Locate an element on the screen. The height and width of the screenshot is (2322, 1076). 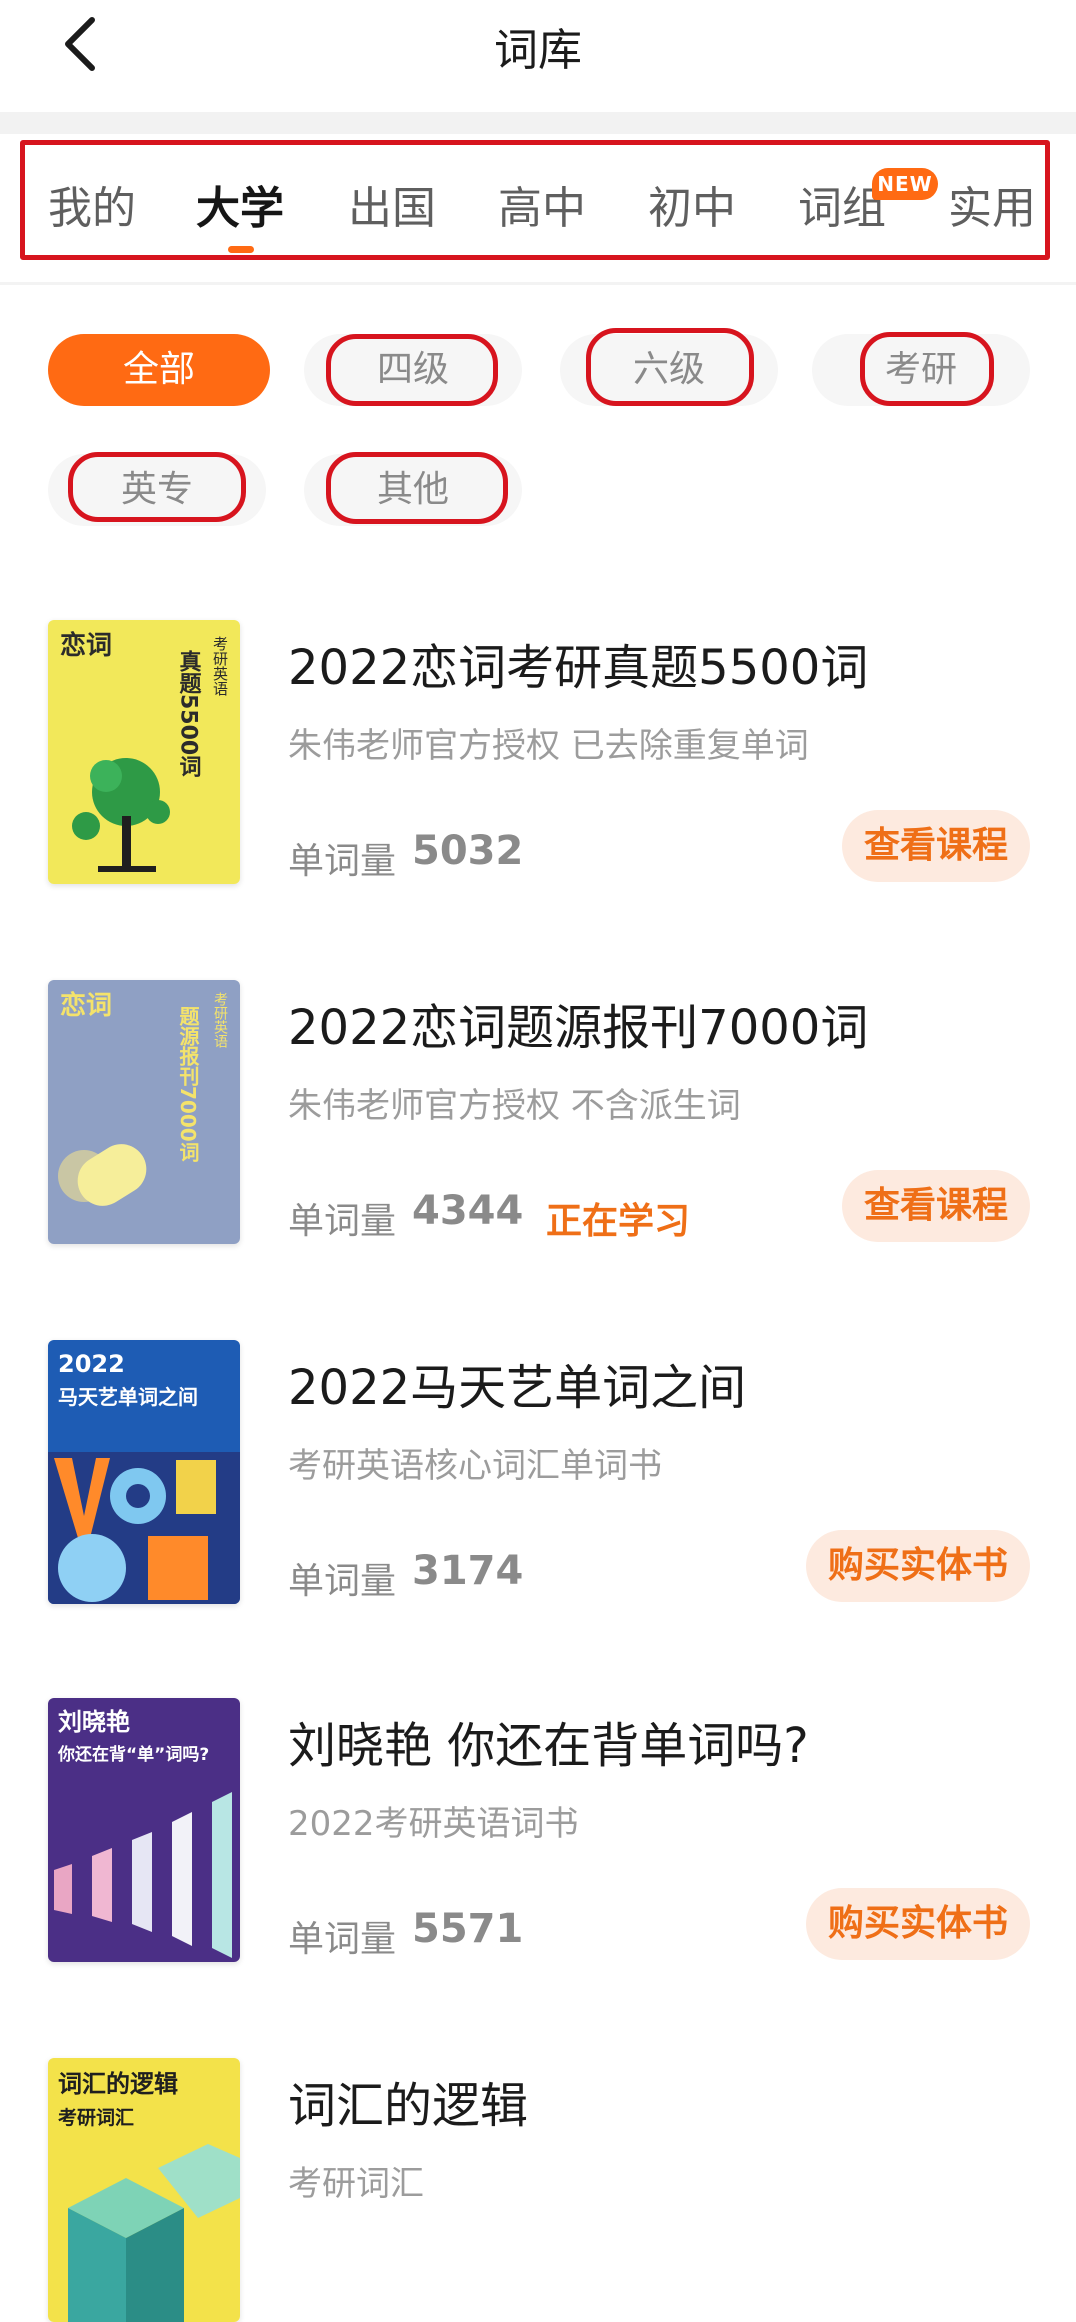
filter-cet4: 四级 is located at coordinates (413, 370).